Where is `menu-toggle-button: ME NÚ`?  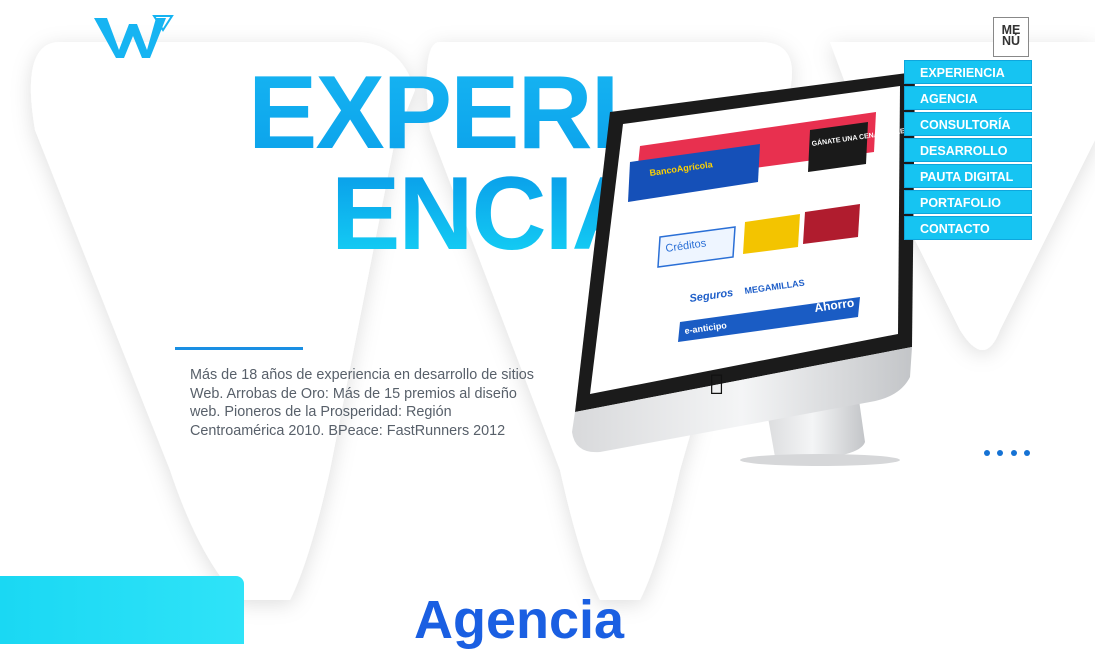
menu-toggle-button: ME NÚ is located at coordinates (1011, 37).